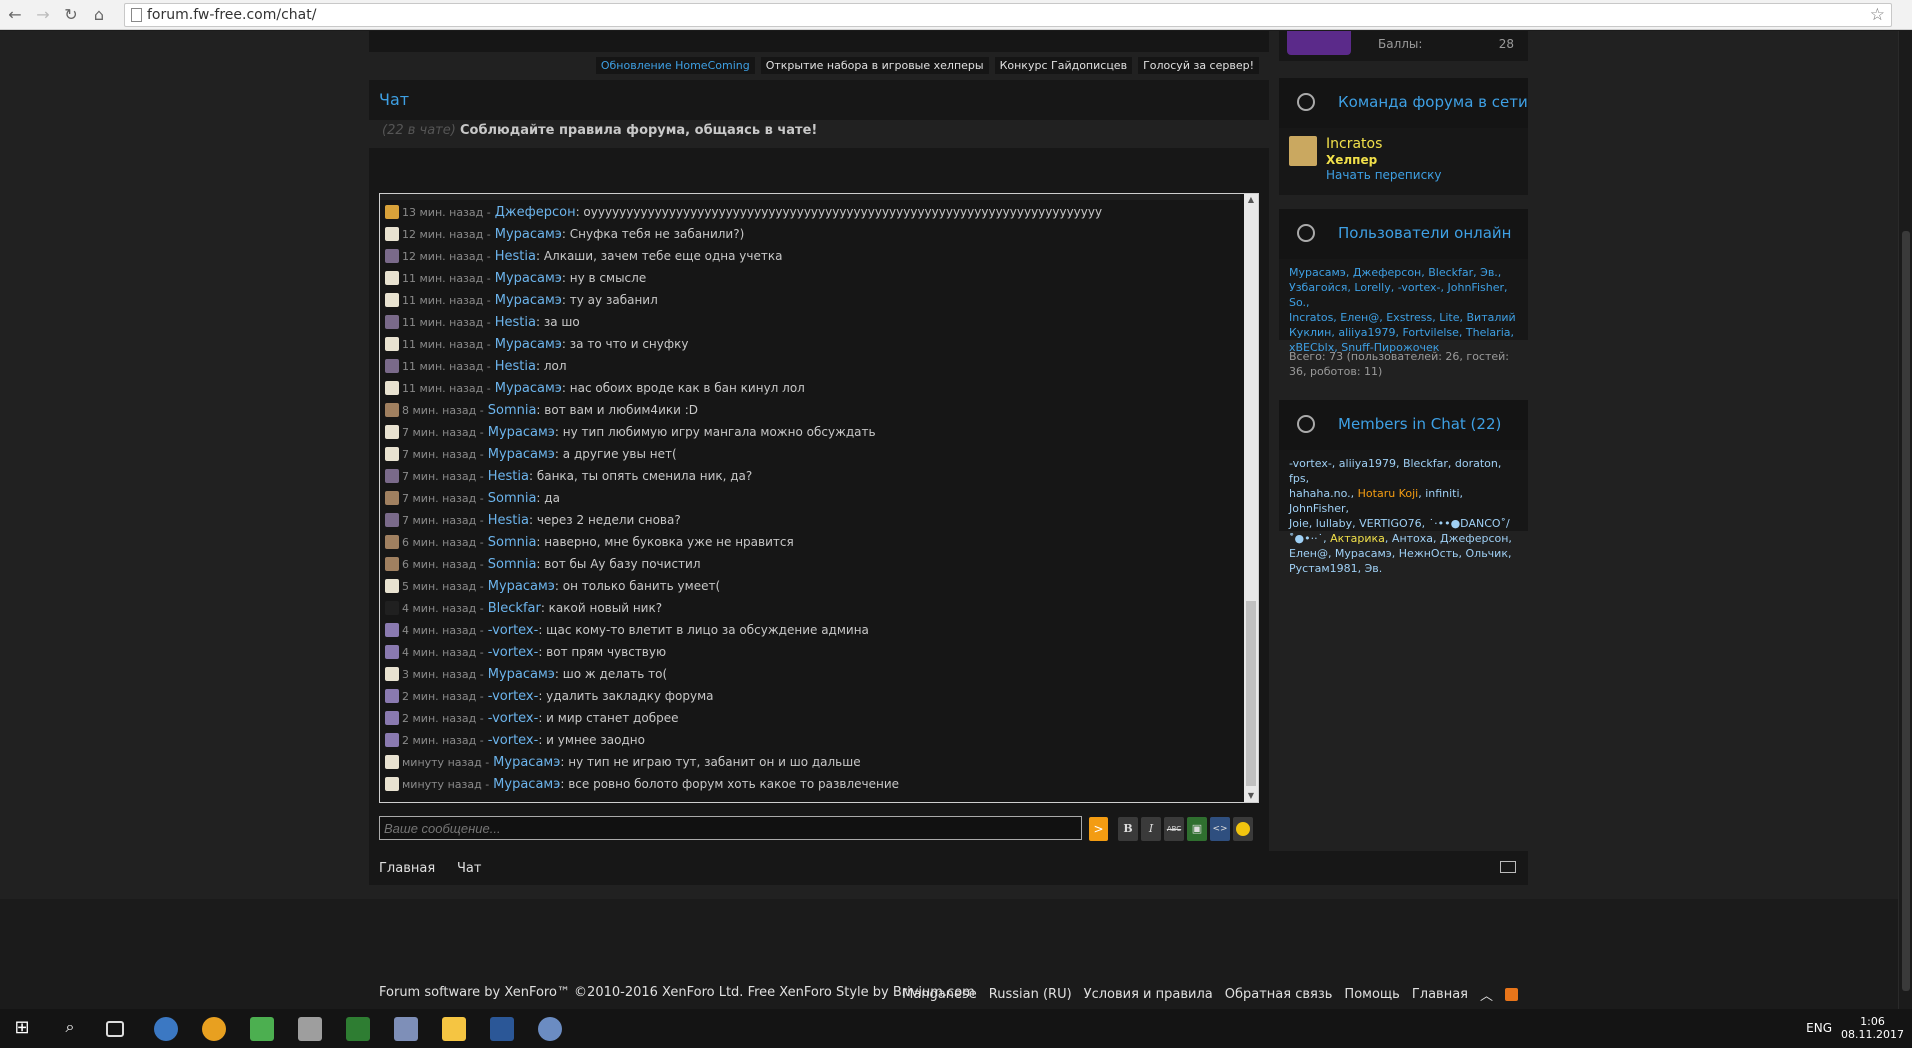  What do you see at coordinates (1243, 829) in the screenshot?
I see `smiley-icon` at bounding box center [1243, 829].